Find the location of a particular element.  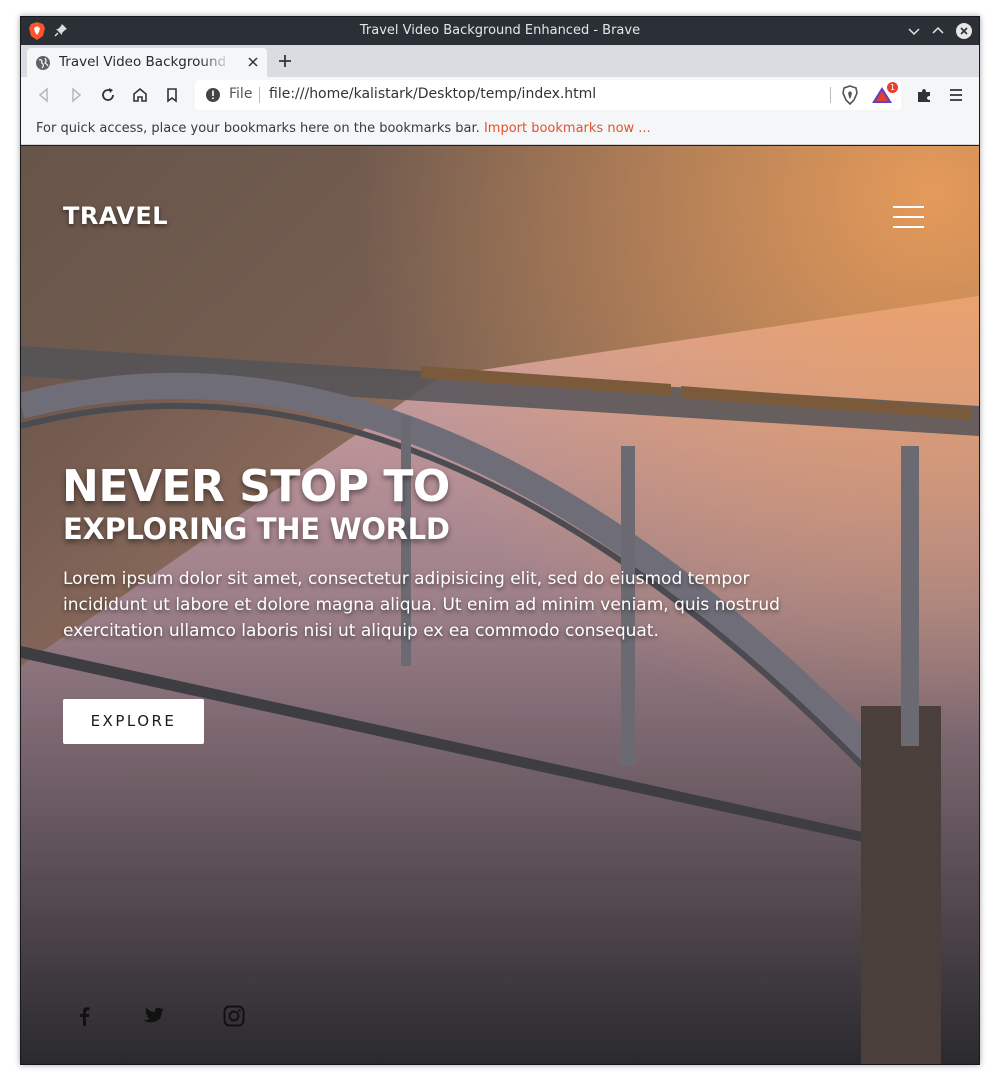

site-info-icon is located at coordinates (213, 95).